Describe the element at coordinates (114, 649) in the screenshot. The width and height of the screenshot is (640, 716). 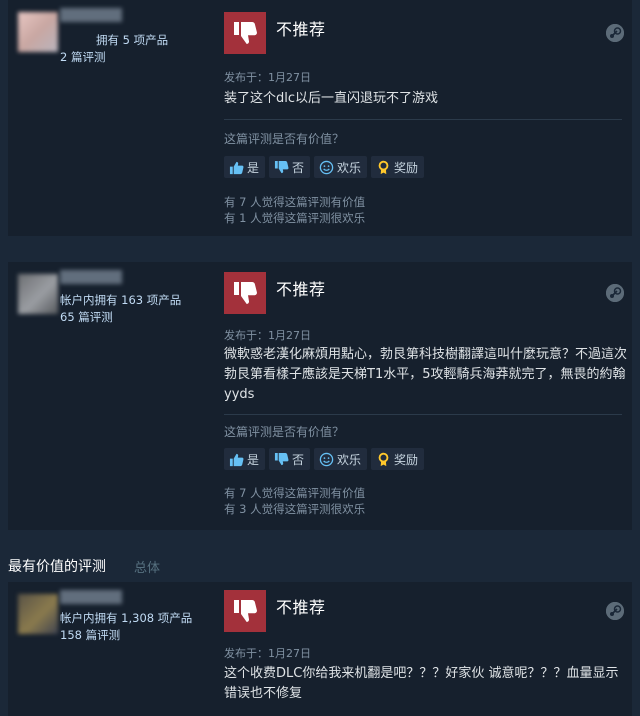
I see `review-author: 帐户内拥有 1,308 项产品 158 篇评测` at that location.